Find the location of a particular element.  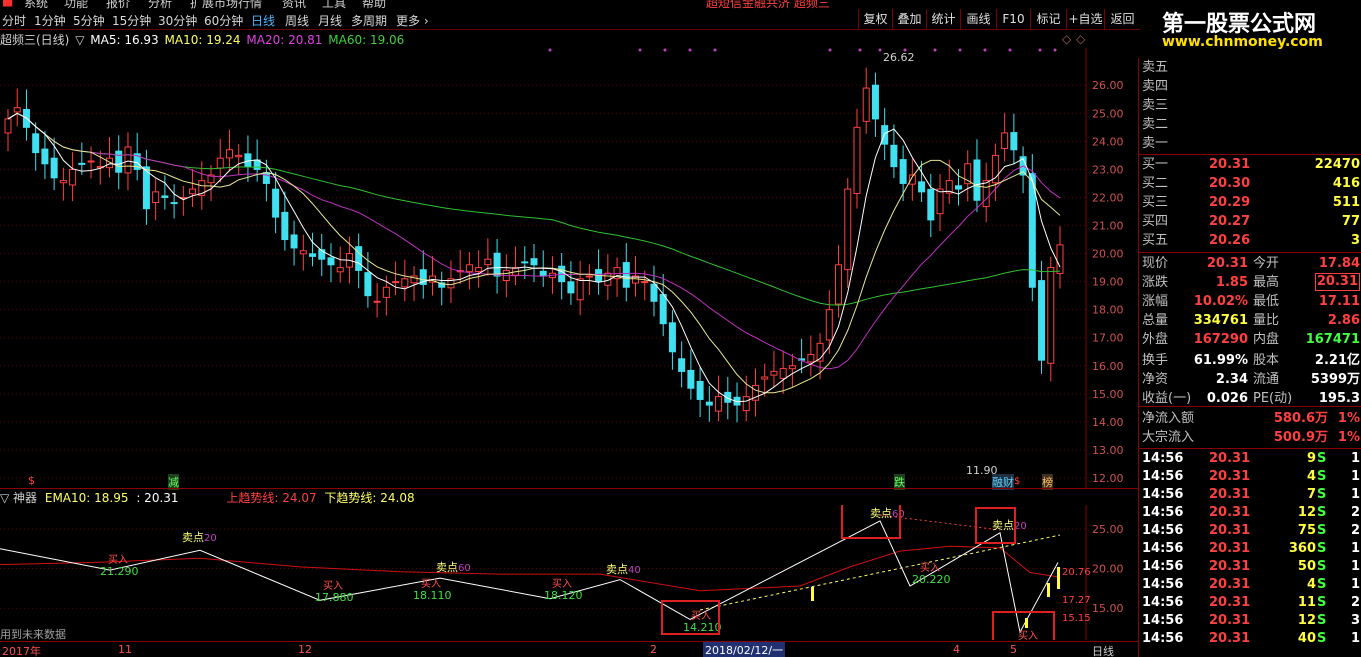

period-1min: 1分钟 is located at coordinates (50, 20).